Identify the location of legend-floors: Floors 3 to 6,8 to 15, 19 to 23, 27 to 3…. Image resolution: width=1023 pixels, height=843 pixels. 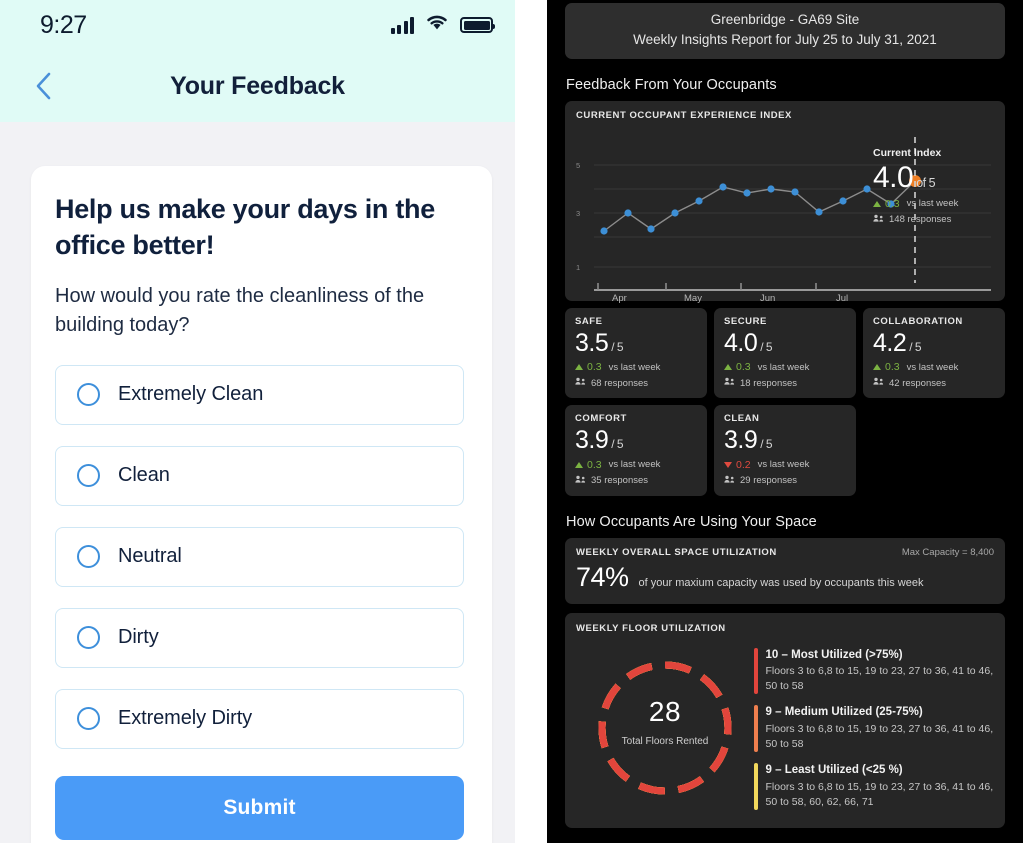
(879, 737).